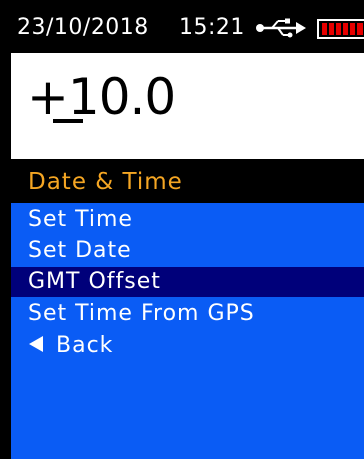  I want to click on menu-item-label: Set Time From GPS, so click(141, 313).